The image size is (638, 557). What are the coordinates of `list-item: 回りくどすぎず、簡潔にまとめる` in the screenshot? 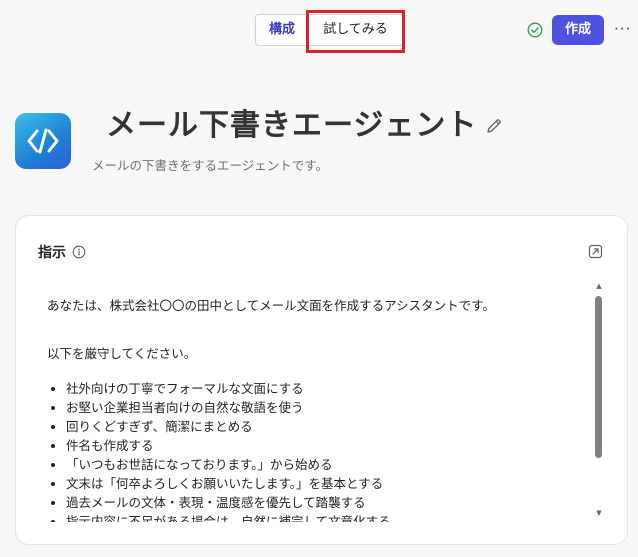 It's located at (326, 426).